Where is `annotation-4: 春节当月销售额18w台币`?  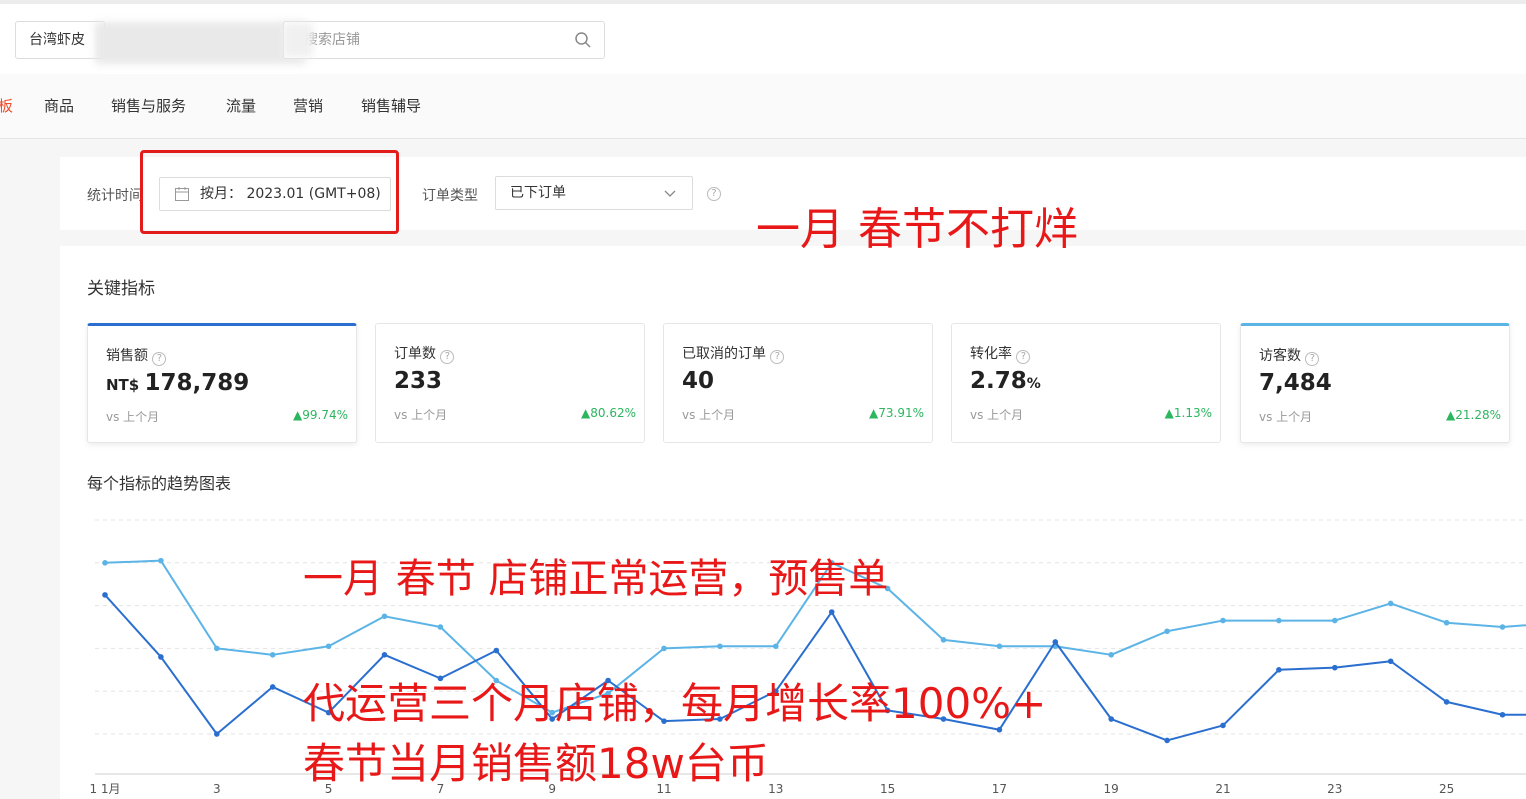
annotation-4: 春节当月销售额18w台币 is located at coordinates (536, 763).